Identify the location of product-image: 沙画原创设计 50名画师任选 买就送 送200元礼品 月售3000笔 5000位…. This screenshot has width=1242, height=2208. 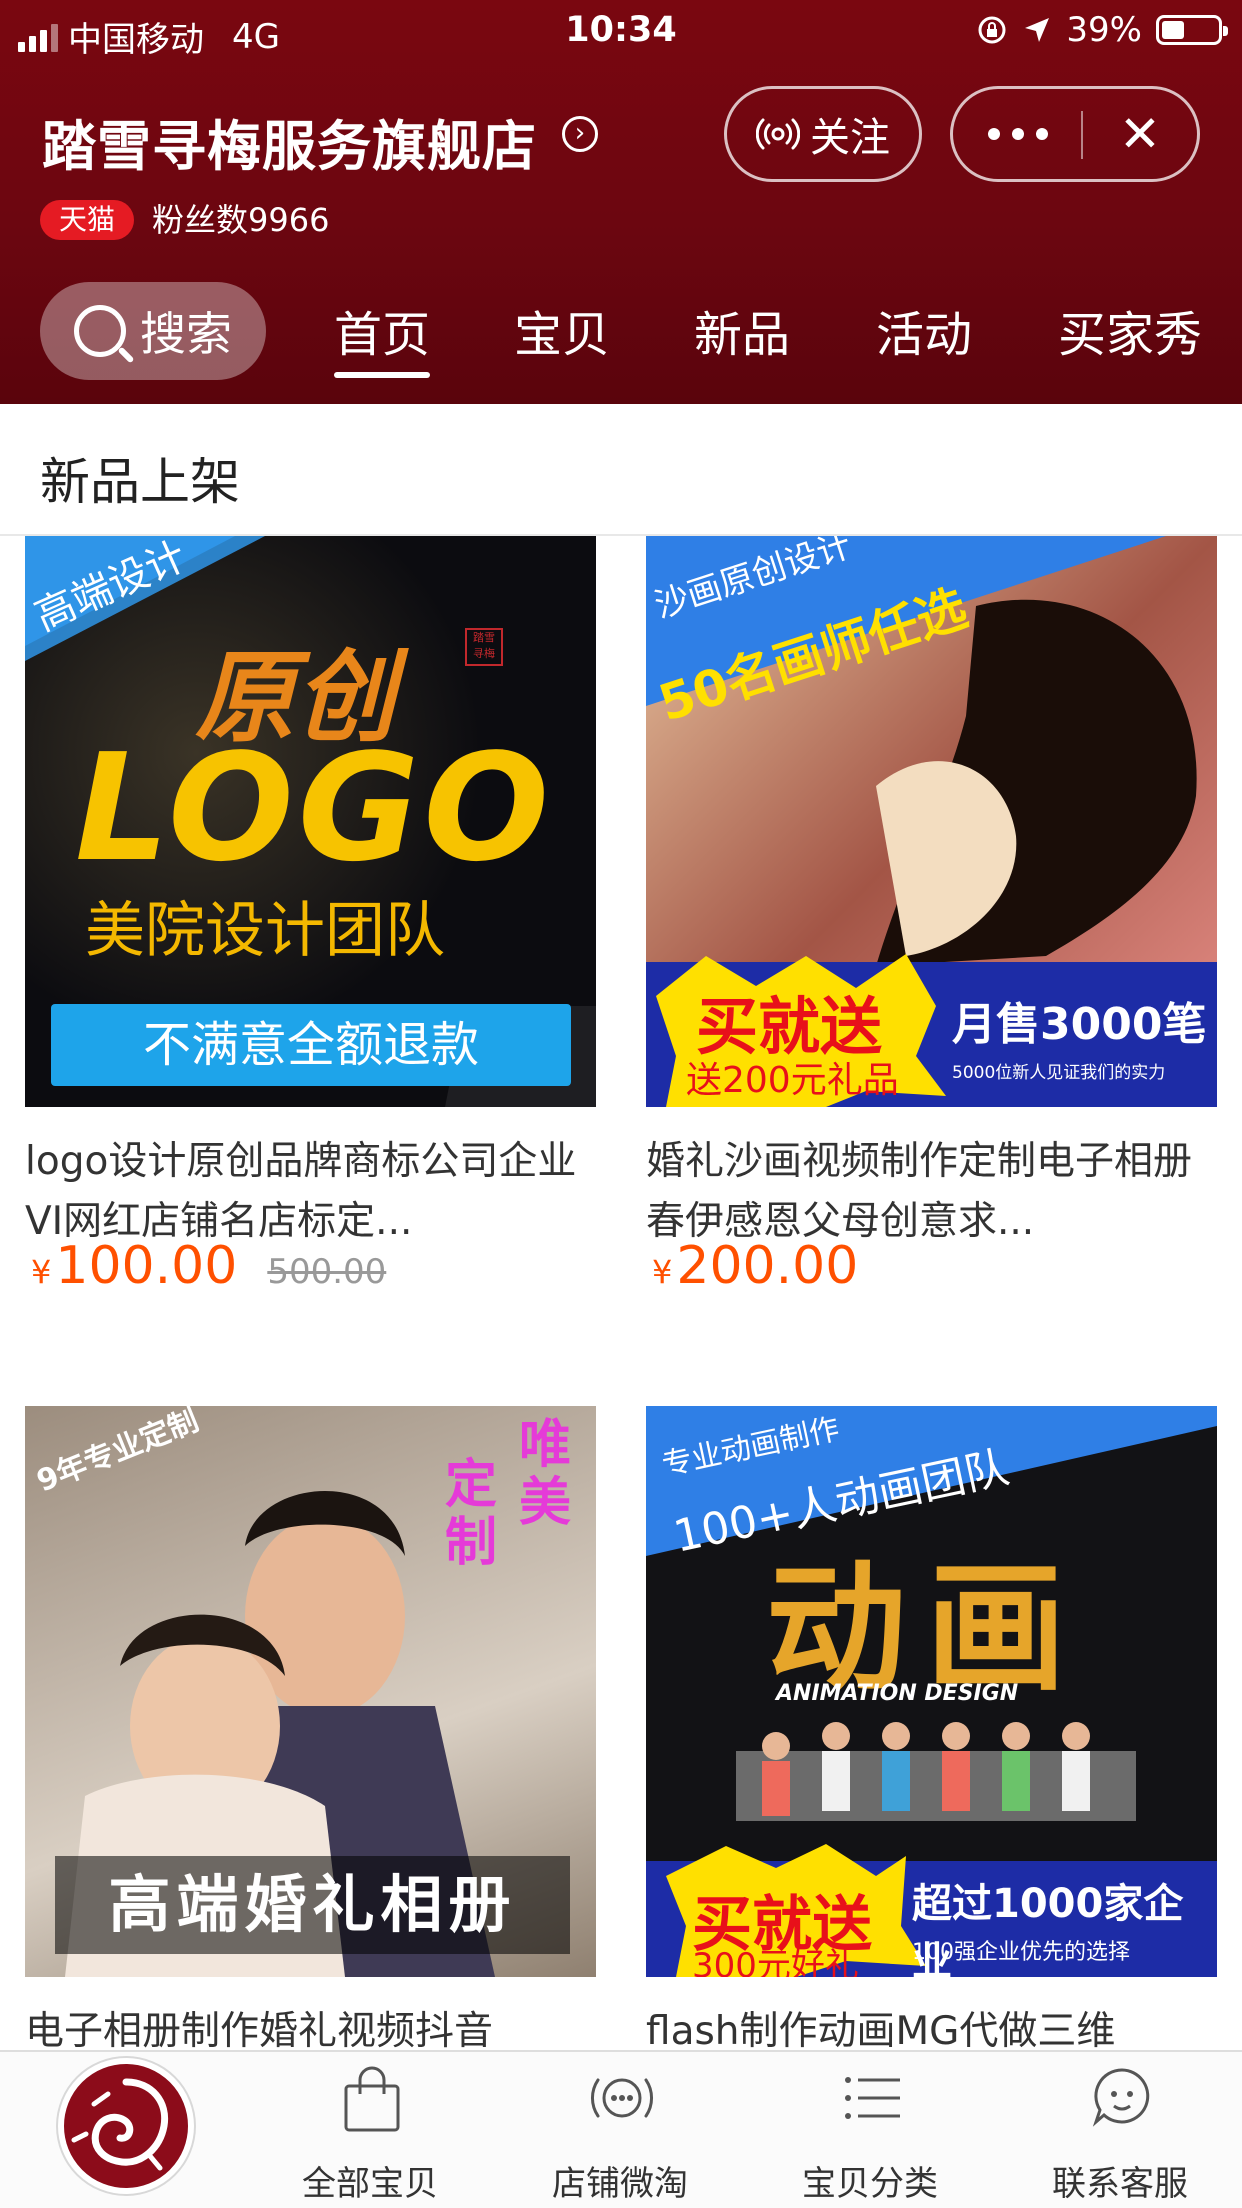
(931, 821).